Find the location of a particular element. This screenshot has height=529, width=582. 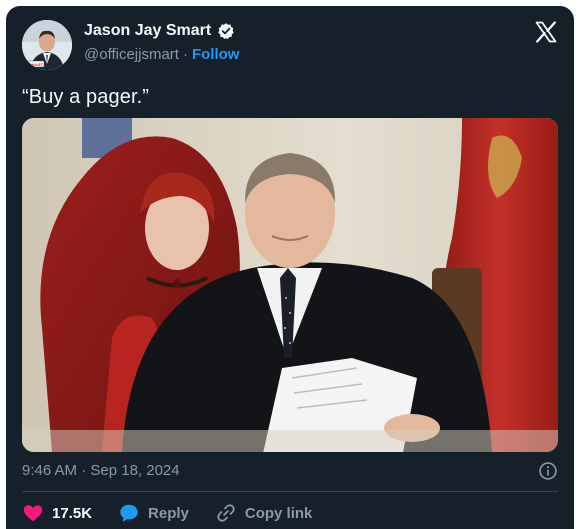

reply-button: Reply is located at coordinates (153, 513).